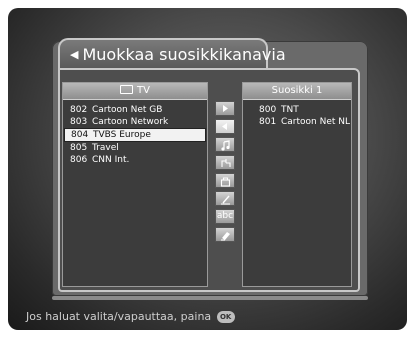 This screenshot has height=338, width=415. I want to click on help-text-label: Jos haluat valita/vapauttaa, paina, so click(119, 316).